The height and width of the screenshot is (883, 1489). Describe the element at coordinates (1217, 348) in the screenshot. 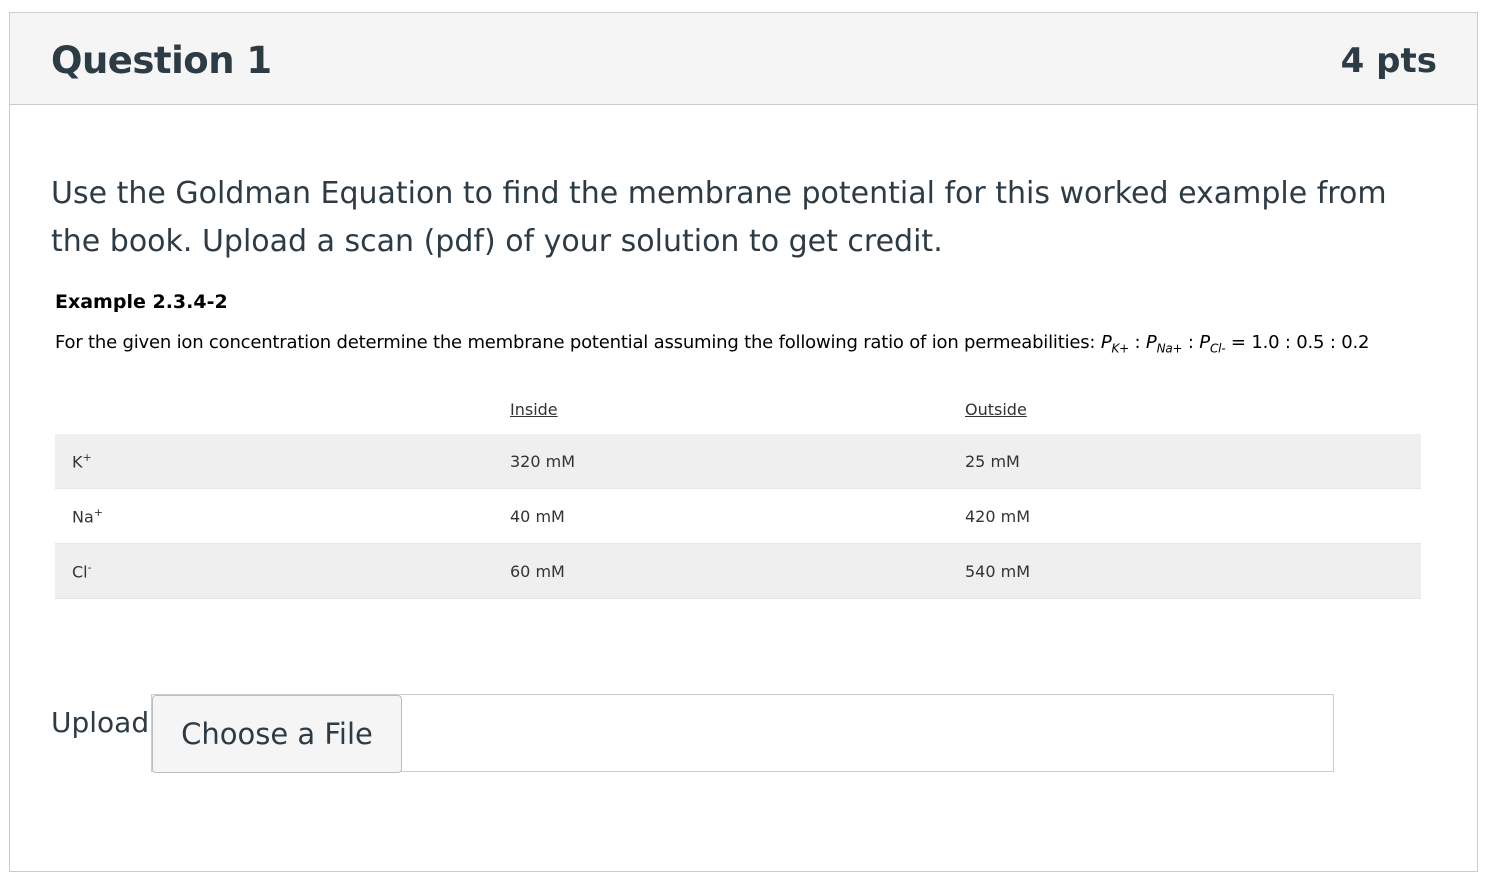

I see `perm-cl-subscript: Cl-` at that location.